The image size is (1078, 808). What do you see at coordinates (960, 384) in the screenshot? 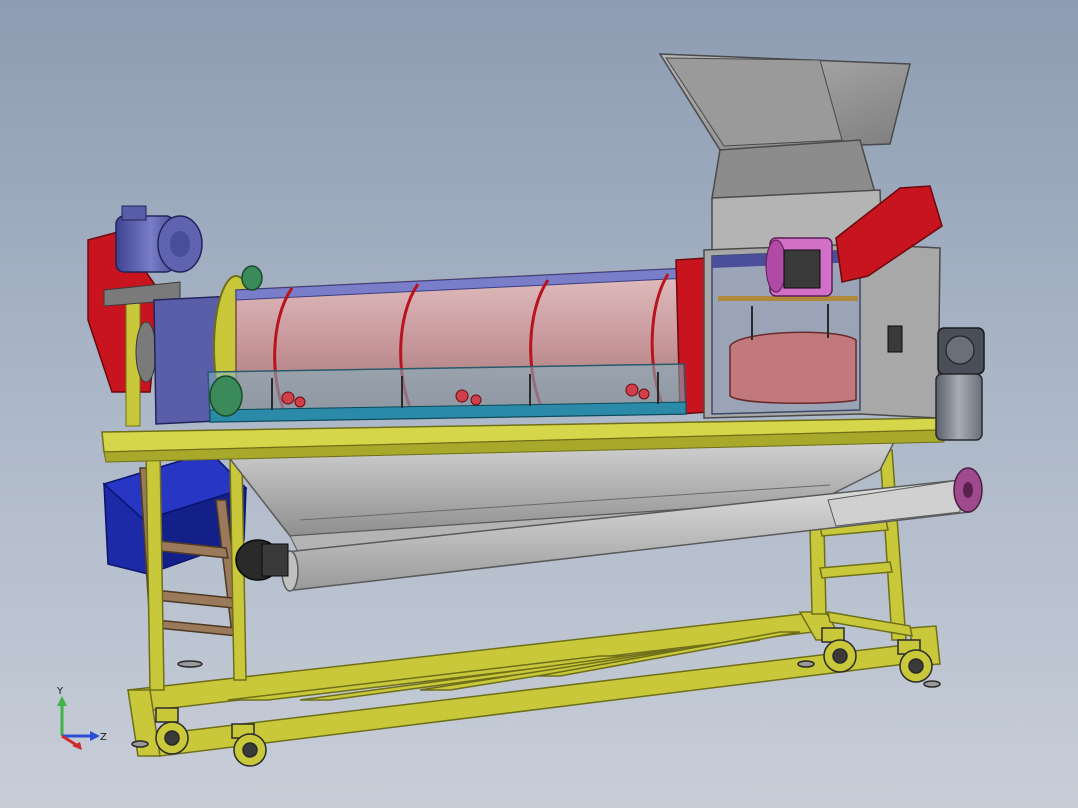
I see `gear-motor` at bounding box center [960, 384].